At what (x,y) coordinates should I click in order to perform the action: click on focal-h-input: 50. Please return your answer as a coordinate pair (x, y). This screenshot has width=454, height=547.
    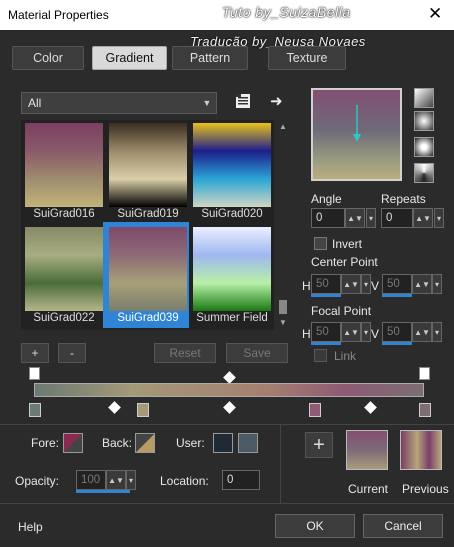
    Looking at the image, I should click on (326, 332).